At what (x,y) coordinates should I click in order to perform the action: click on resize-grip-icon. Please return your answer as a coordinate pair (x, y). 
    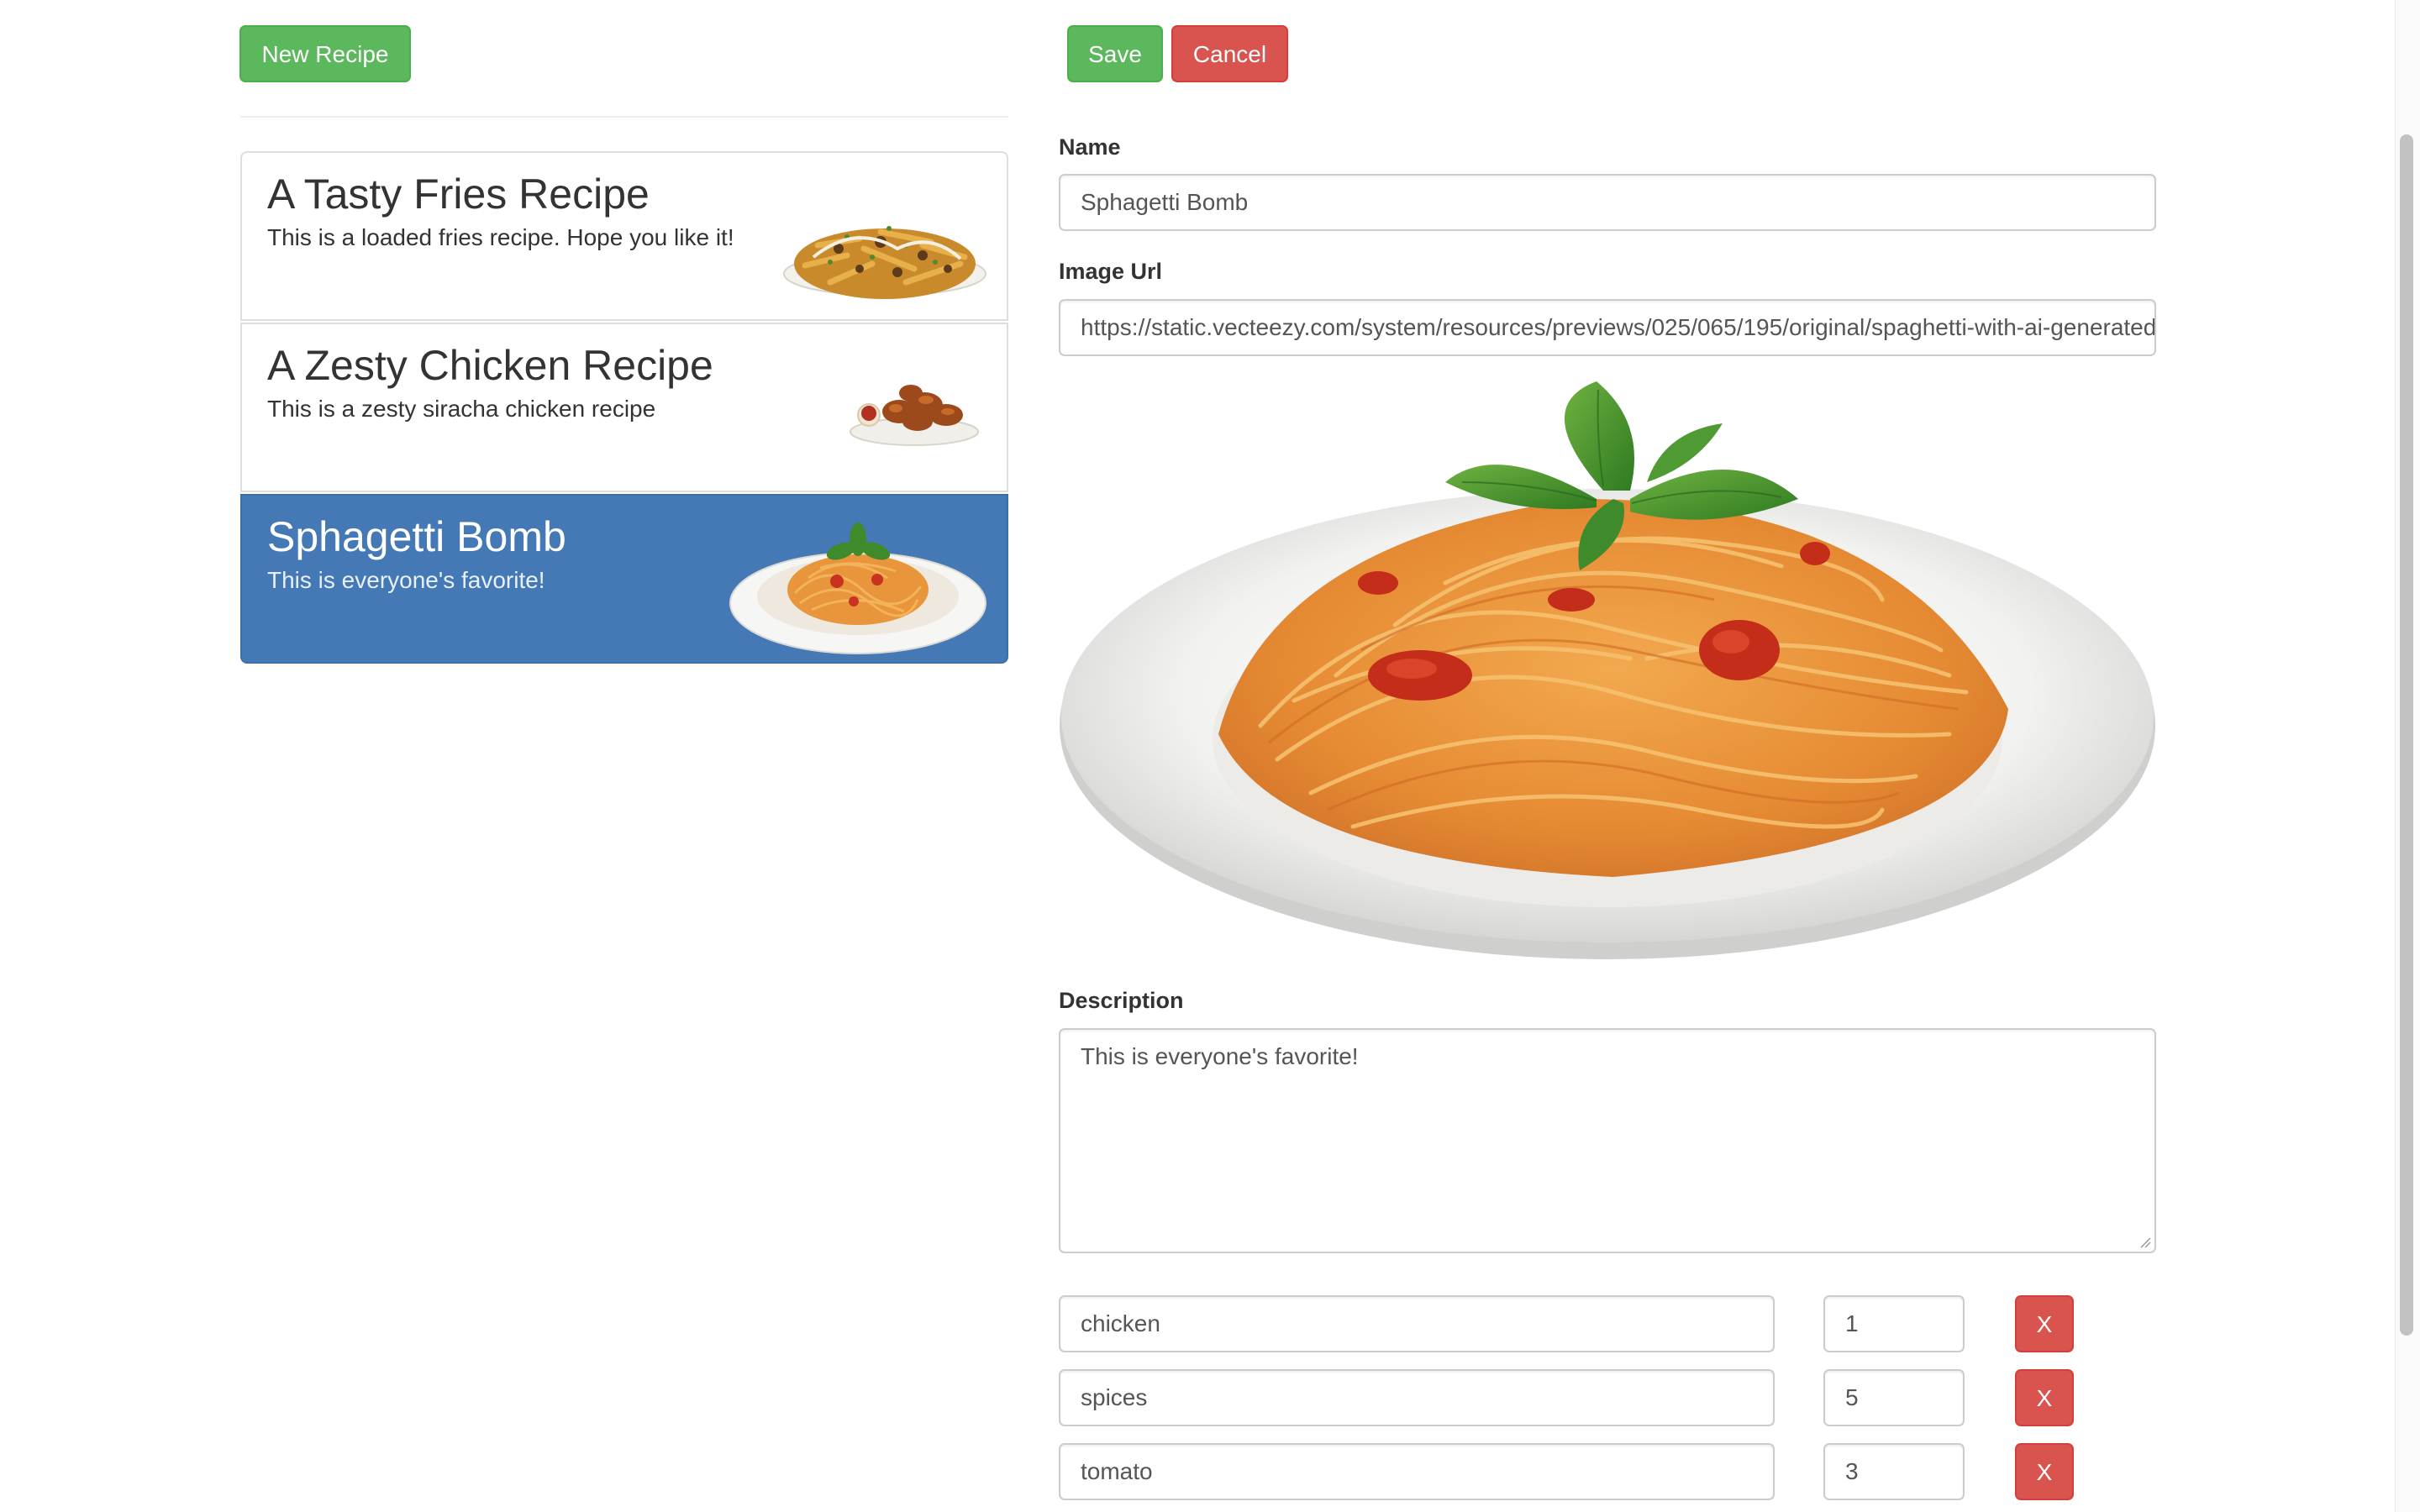
    Looking at the image, I should click on (2145, 1241).